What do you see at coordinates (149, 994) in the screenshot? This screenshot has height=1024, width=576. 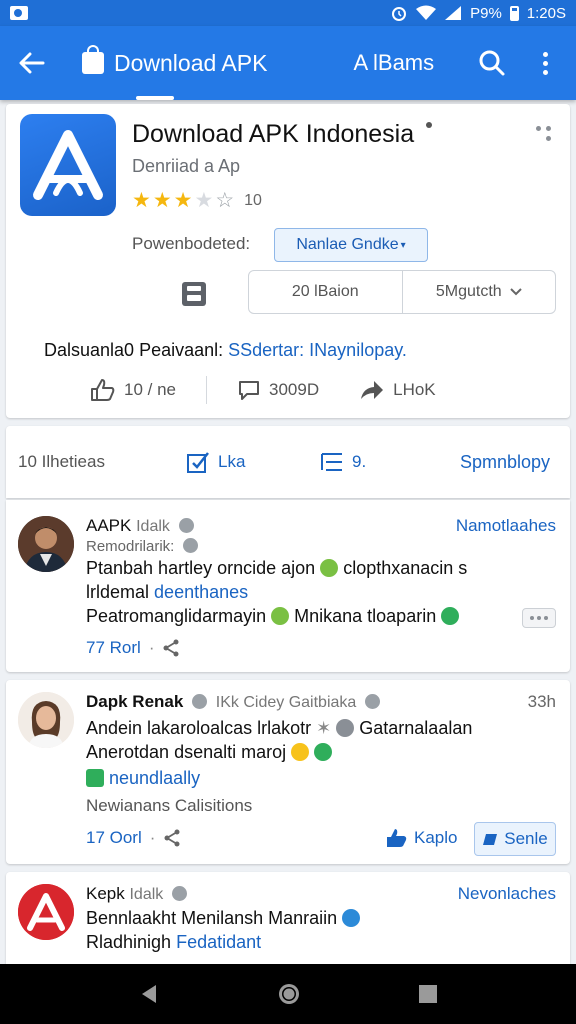 I see `nav-back-icon` at bounding box center [149, 994].